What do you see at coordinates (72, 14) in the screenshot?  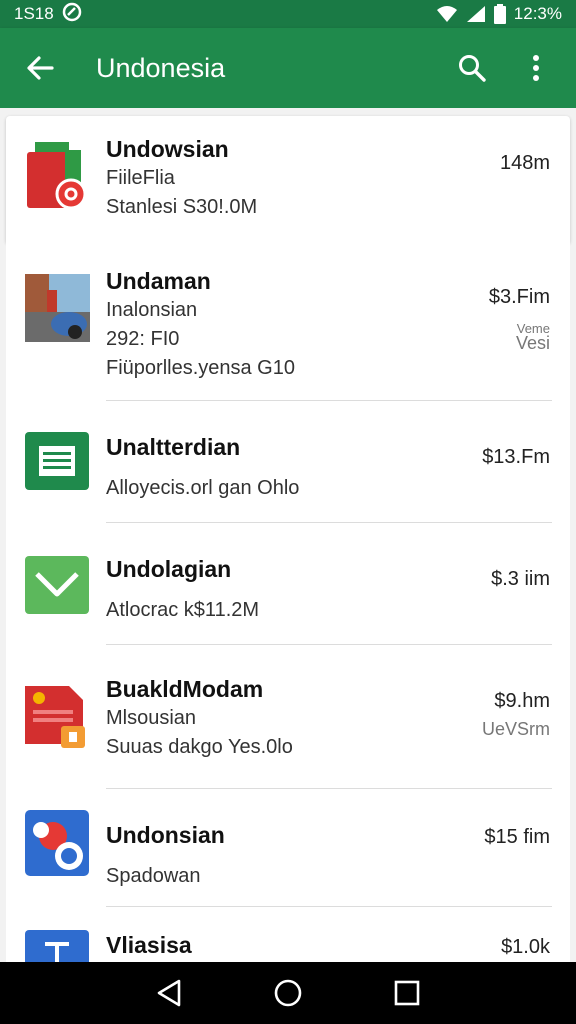 I see `sync-icon` at bounding box center [72, 14].